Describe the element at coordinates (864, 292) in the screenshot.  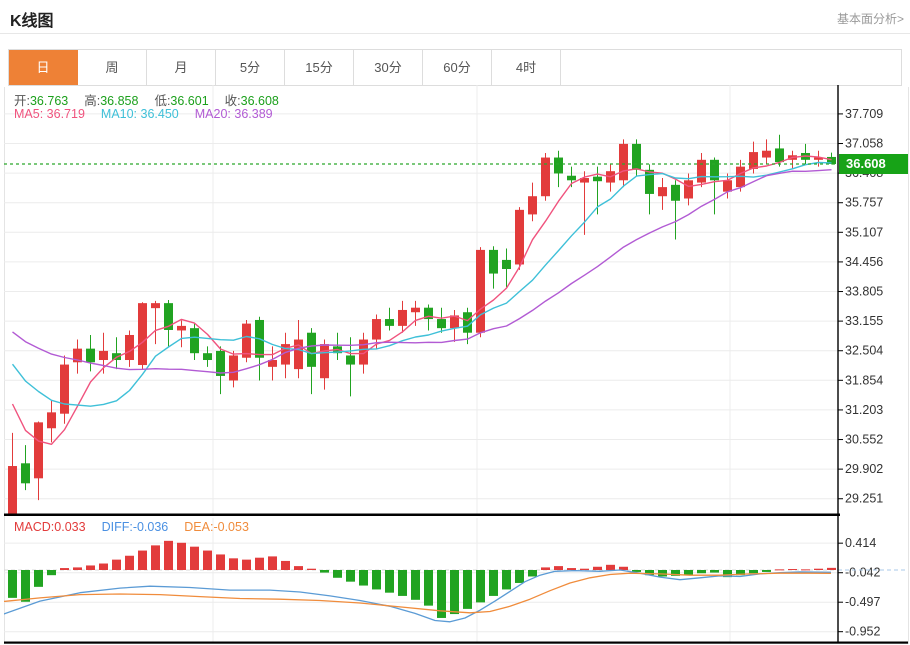
I see `svg-text: 33.805` at that location.